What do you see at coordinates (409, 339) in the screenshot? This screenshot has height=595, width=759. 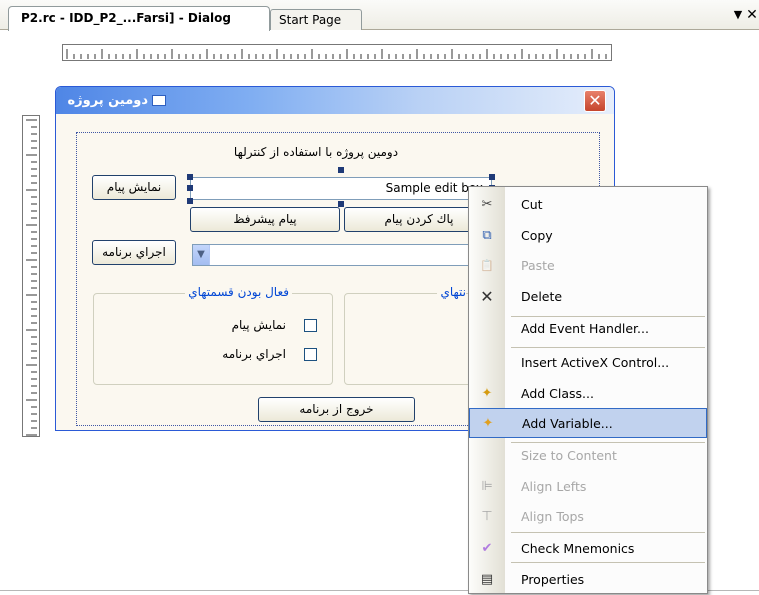 I see `group-box-other` at bounding box center [409, 339].